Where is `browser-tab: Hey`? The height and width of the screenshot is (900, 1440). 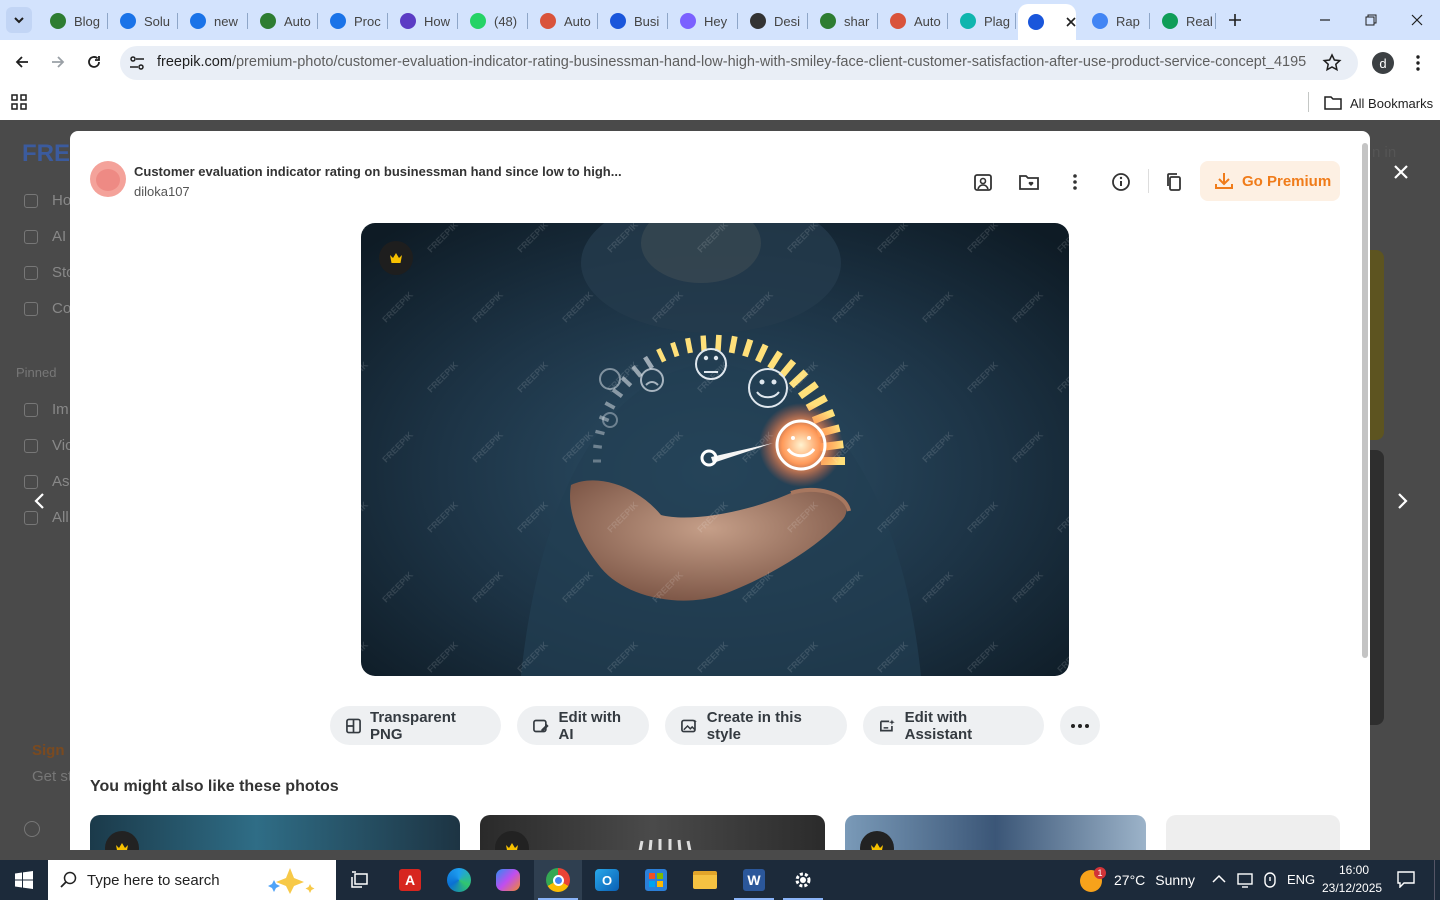 browser-tab: Hey is located at coordinates (704, 21).